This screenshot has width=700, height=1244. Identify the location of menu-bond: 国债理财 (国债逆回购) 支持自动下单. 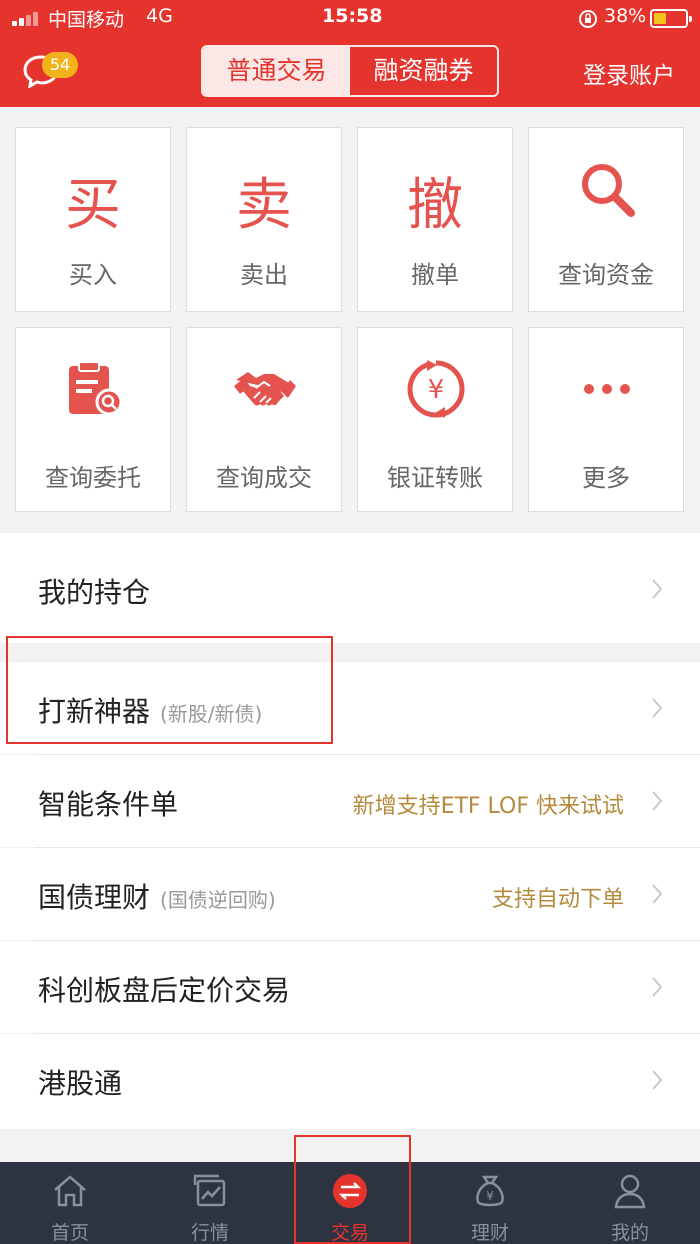
(350, 894).